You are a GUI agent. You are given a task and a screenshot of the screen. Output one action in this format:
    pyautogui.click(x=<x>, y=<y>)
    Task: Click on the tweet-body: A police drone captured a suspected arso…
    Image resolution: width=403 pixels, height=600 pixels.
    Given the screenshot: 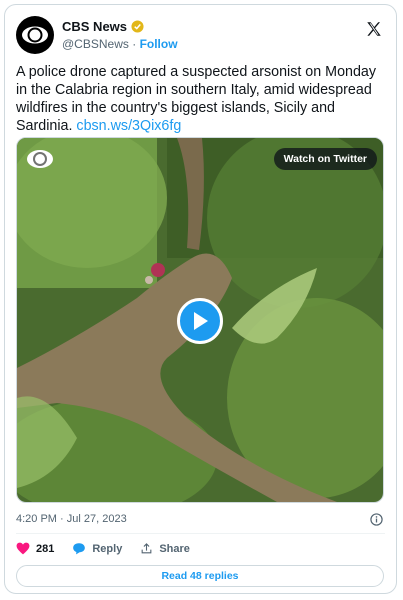 What is the action you would take?
    pyautogui.click(x=196, y=99)
    